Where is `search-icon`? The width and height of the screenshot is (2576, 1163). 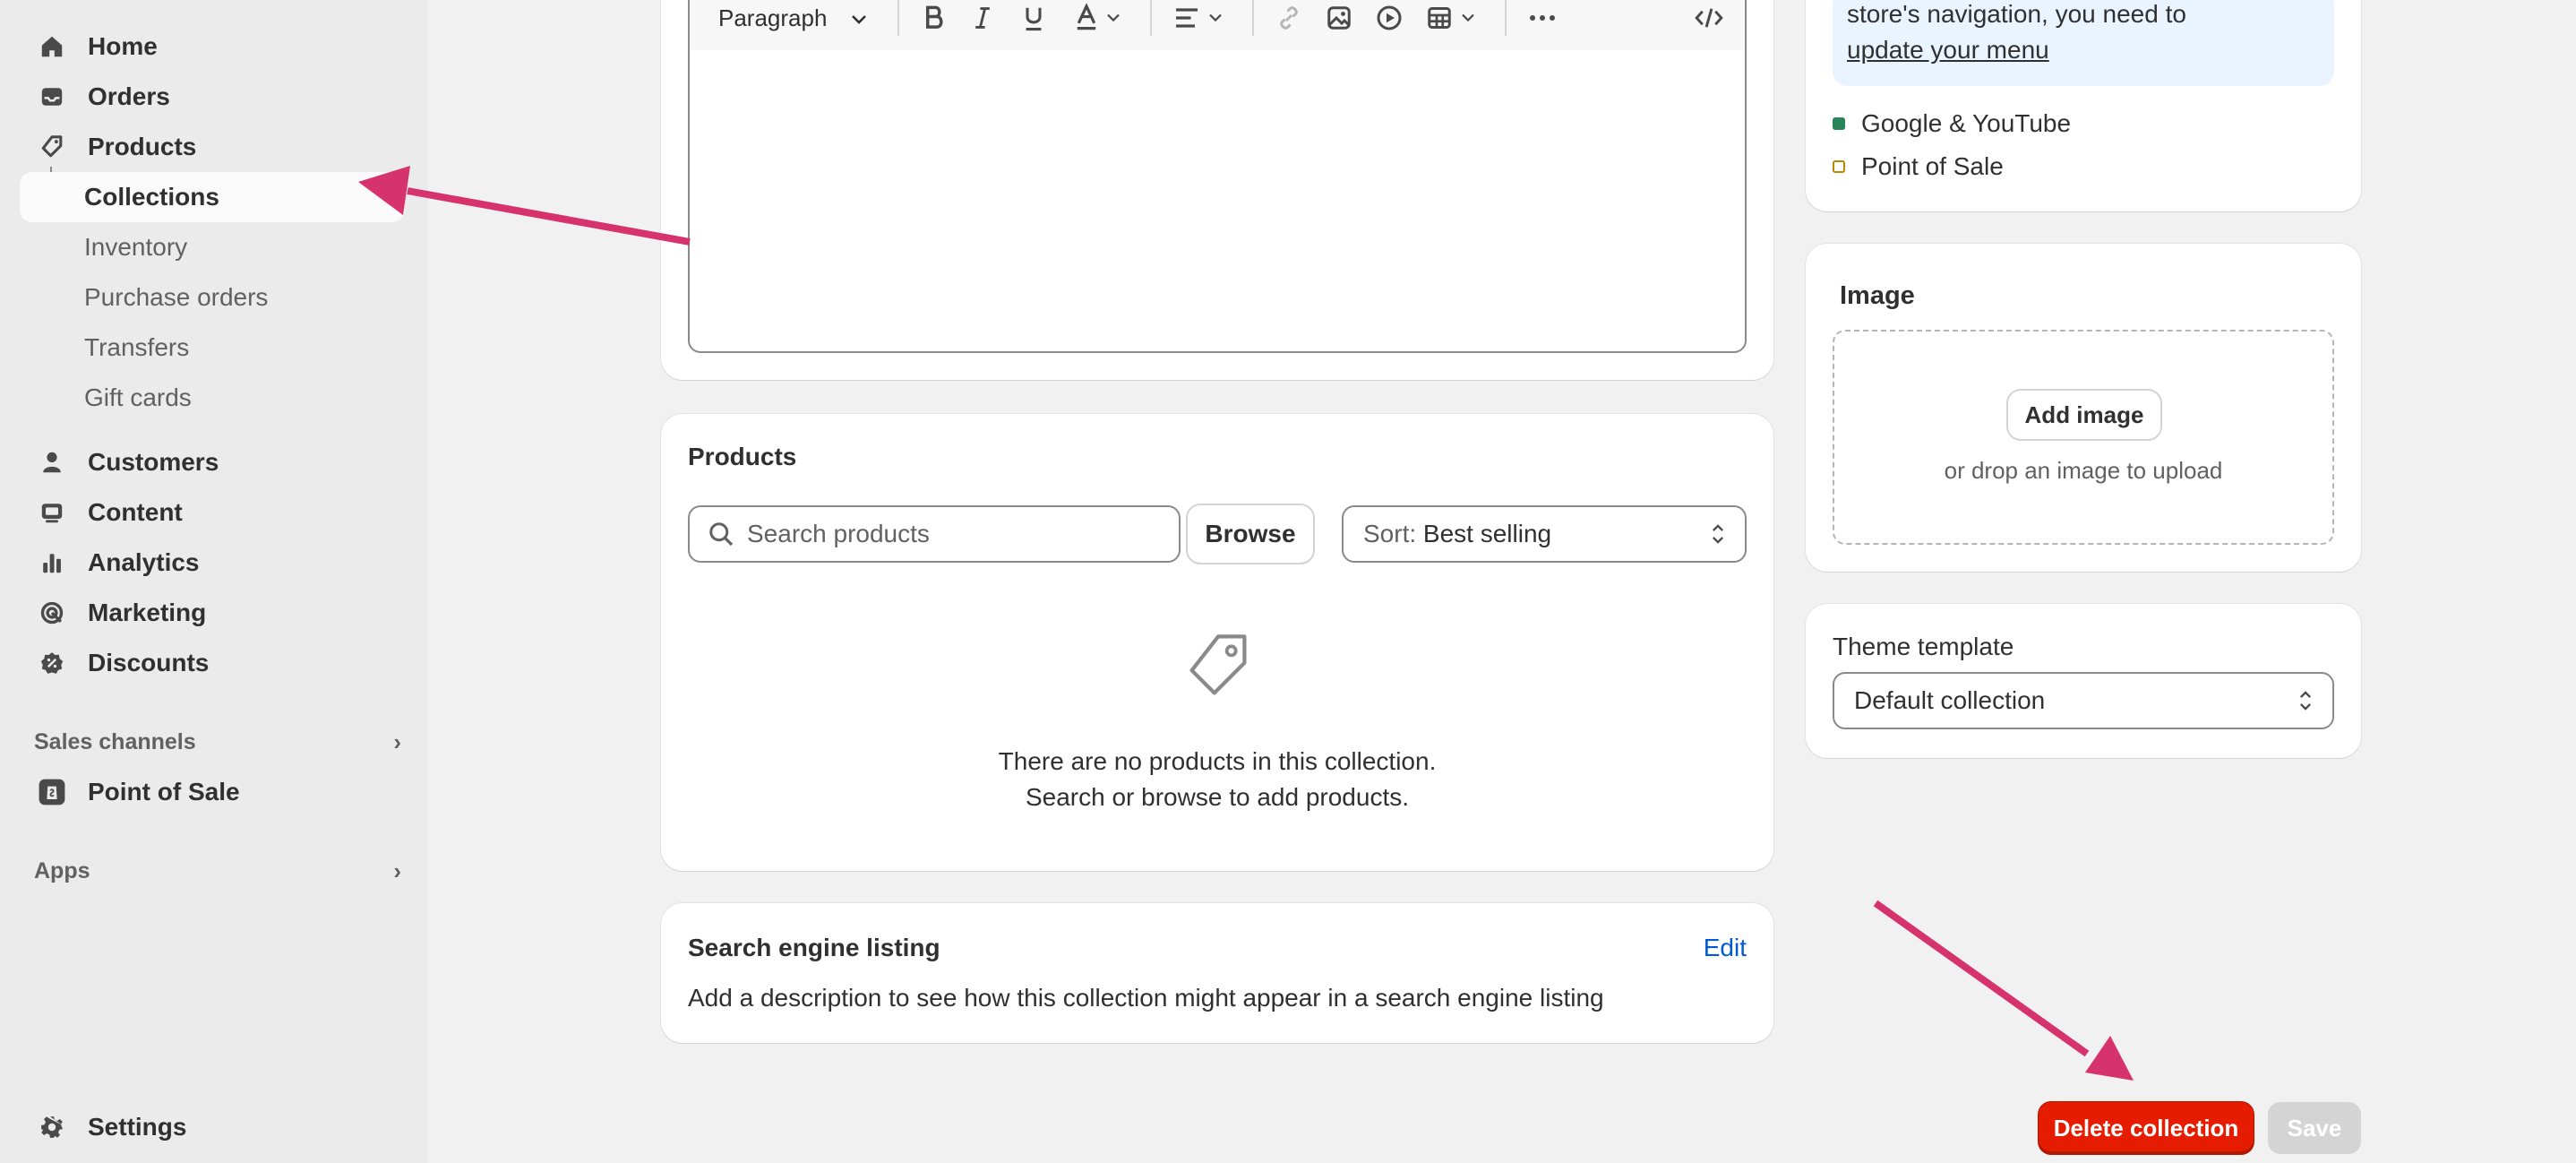
search-icon is located at coordinates (721, 534).